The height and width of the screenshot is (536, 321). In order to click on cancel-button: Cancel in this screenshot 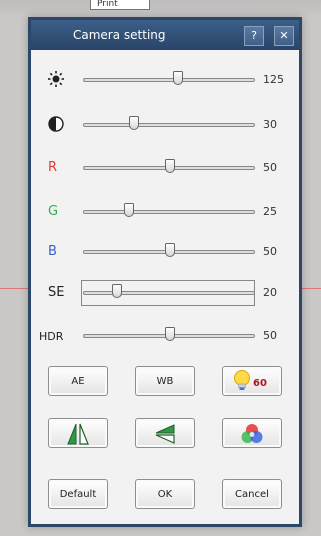, I will do `click(252, 494)`.